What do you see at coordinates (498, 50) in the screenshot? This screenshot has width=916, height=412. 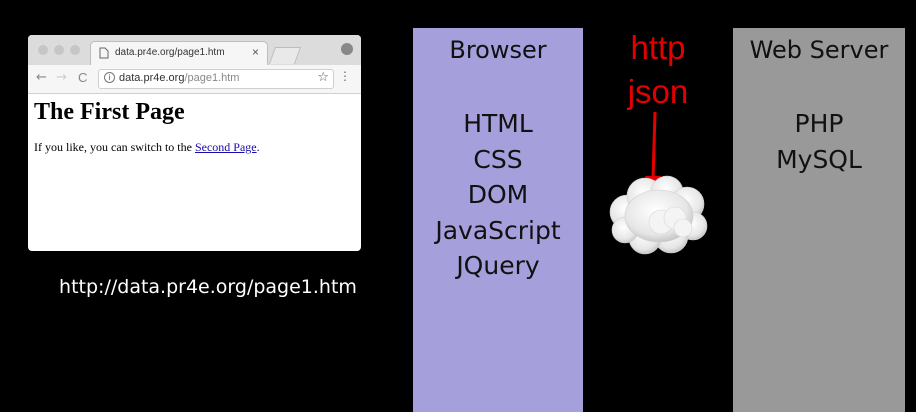 I see `browser-column-title: Browser` at bounding box center [498, 50].